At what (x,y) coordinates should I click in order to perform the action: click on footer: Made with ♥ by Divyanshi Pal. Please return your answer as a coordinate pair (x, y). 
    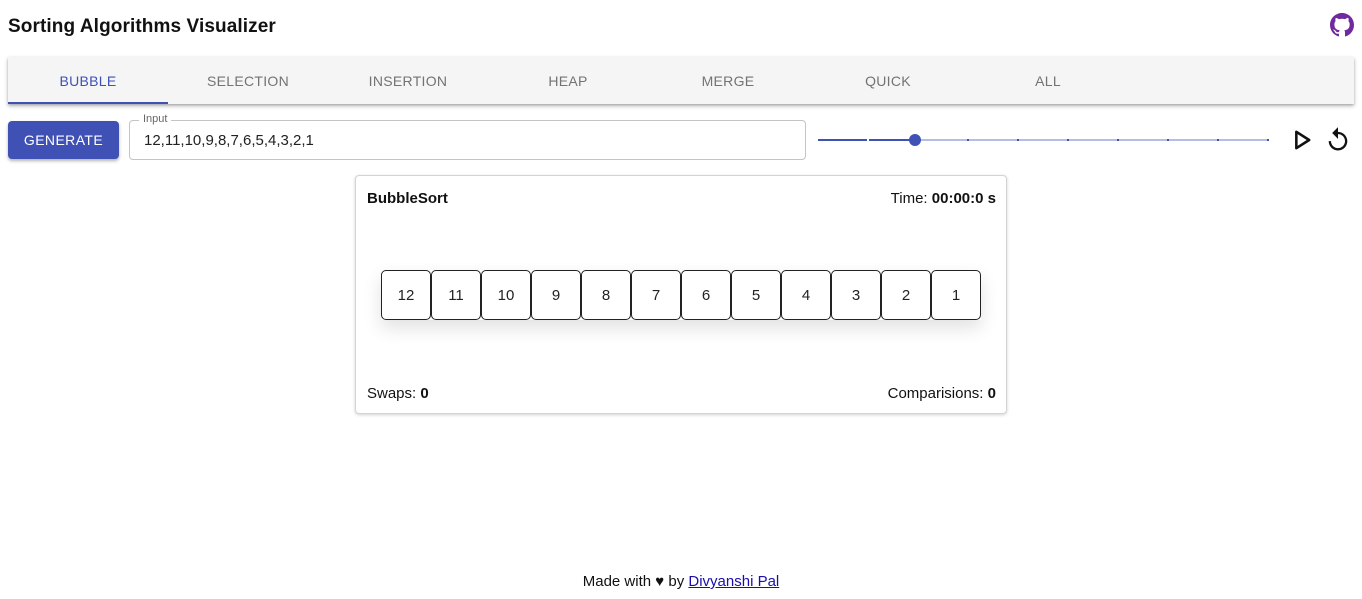
    Looking at the image, I should click on (681, 581).